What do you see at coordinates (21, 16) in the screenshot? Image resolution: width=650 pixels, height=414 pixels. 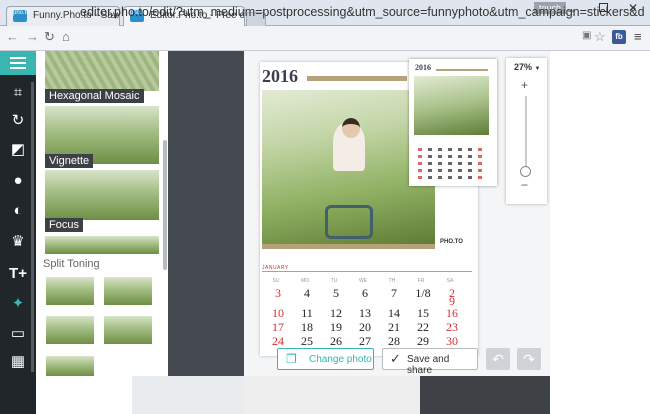 I see `photo-favicon-icon: pho.to` at bounding box center [21, 16].